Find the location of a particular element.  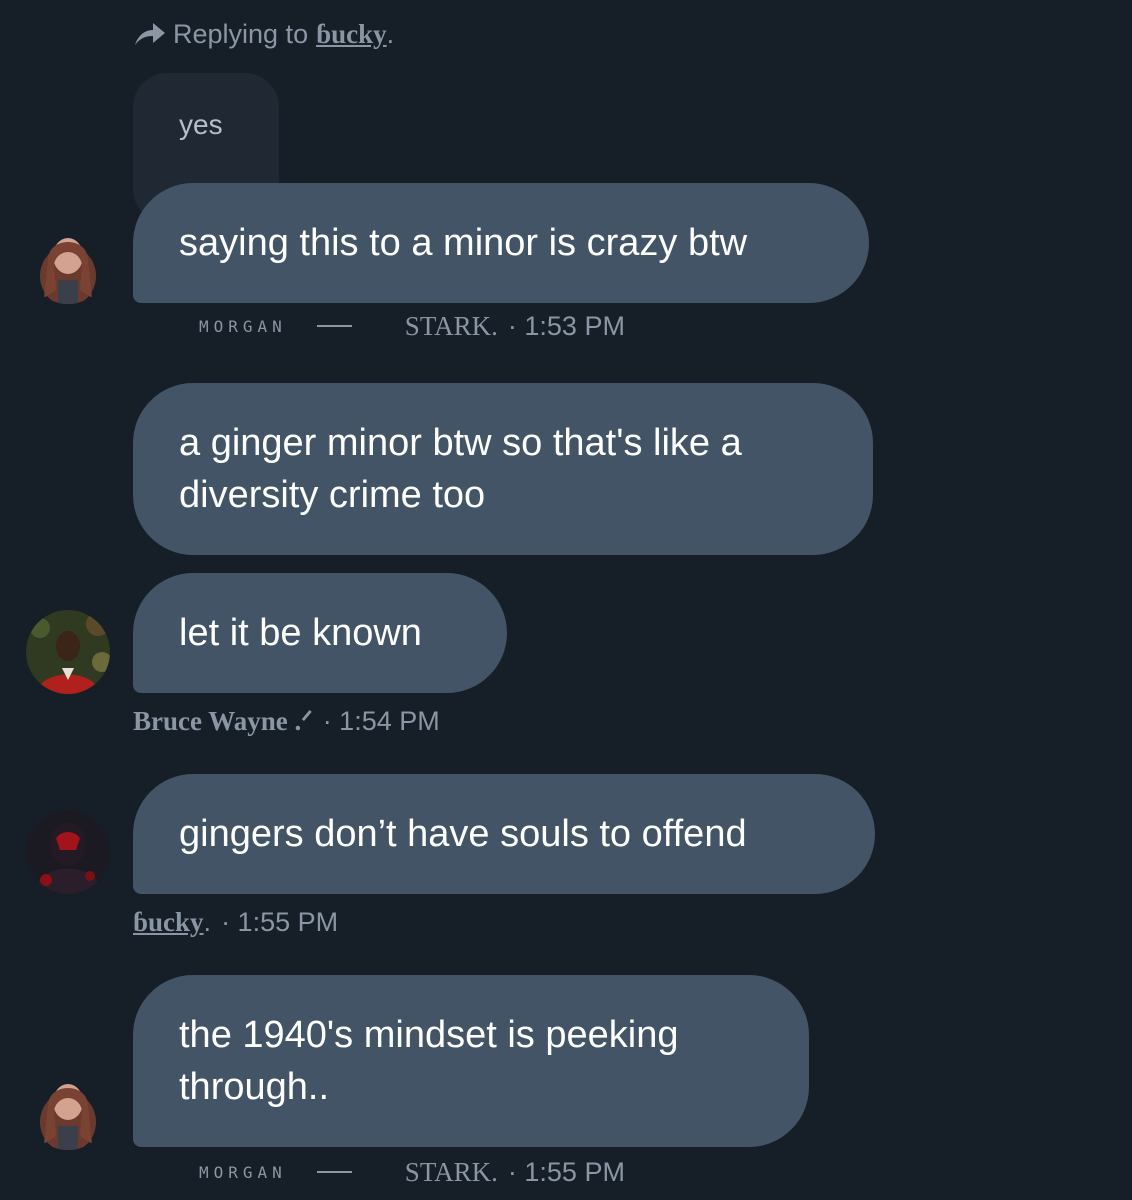

reply-header: Replying to ɓucky . is located at coordinates (263, 34).